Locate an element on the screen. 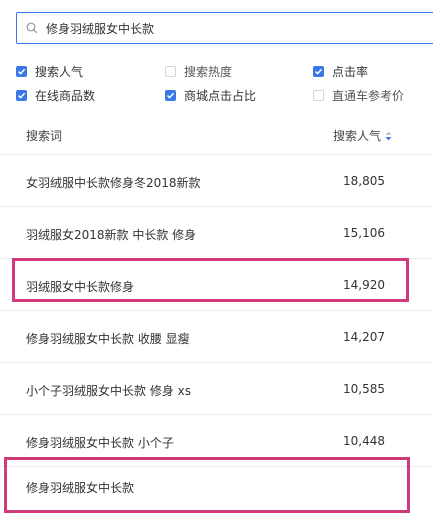 This screenshot has width=433, height=523. table-row: 小个子羽绒服女中长款 修身 xs 10,585 is located at coordinates (216, 389).